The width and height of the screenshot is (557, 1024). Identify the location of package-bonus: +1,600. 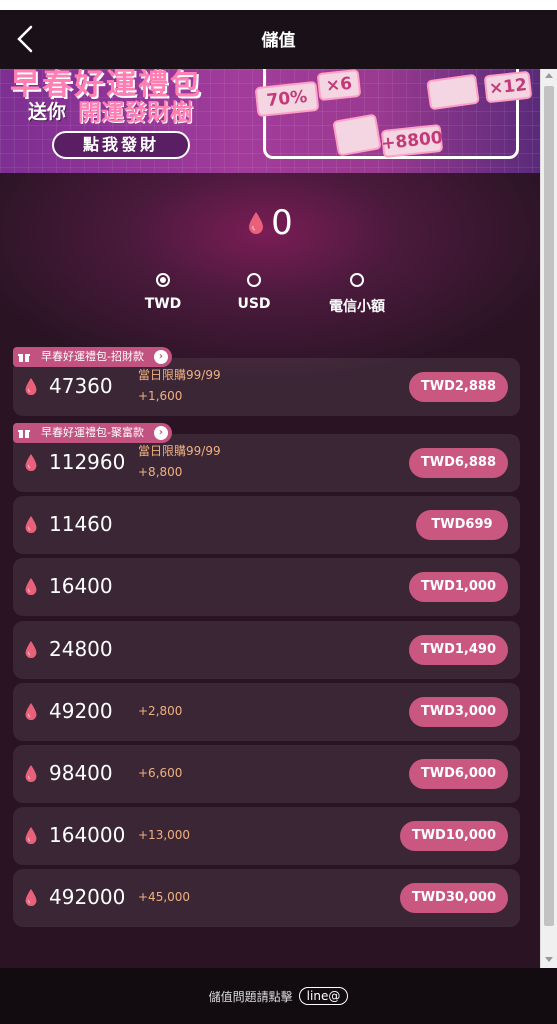
(160, 396).